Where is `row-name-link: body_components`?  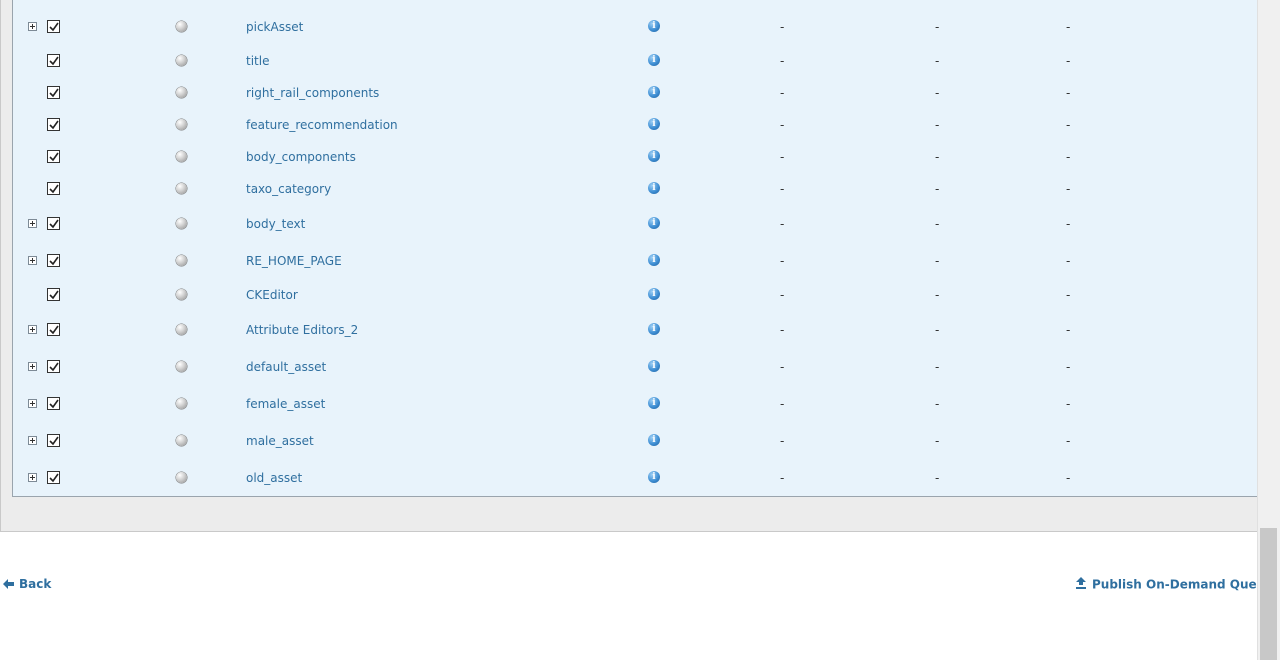 row-name-link: body_components is located at coordinates (301, 157).